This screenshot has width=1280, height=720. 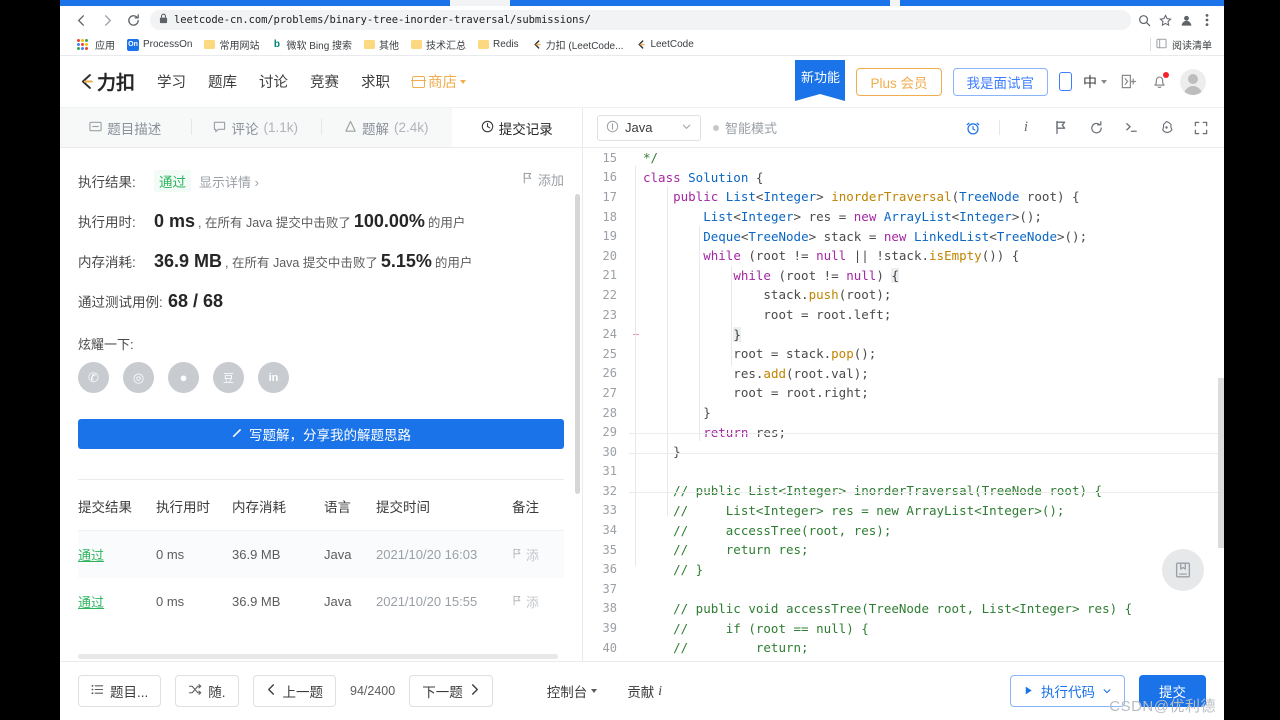 What do you see at coordinates (1095, 82) in the screenshot?
I see `language-selector: 中` at bounding box center [1095, 82].